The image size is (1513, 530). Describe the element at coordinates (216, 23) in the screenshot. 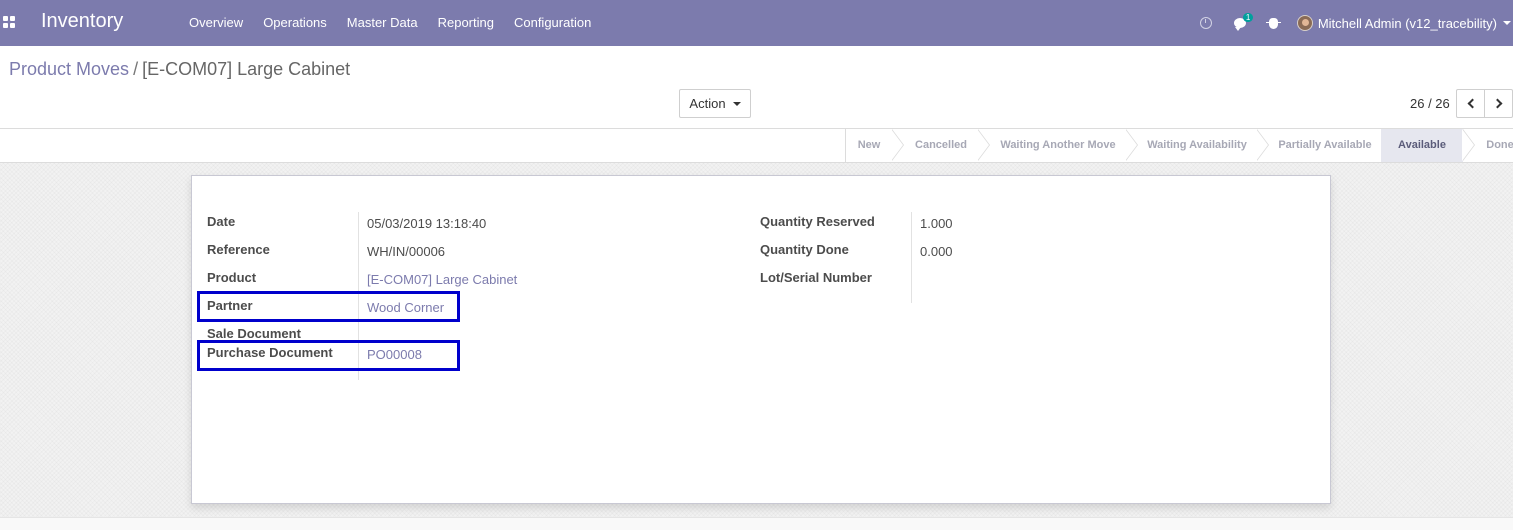

I see `menu-overview: Overview` at that location.